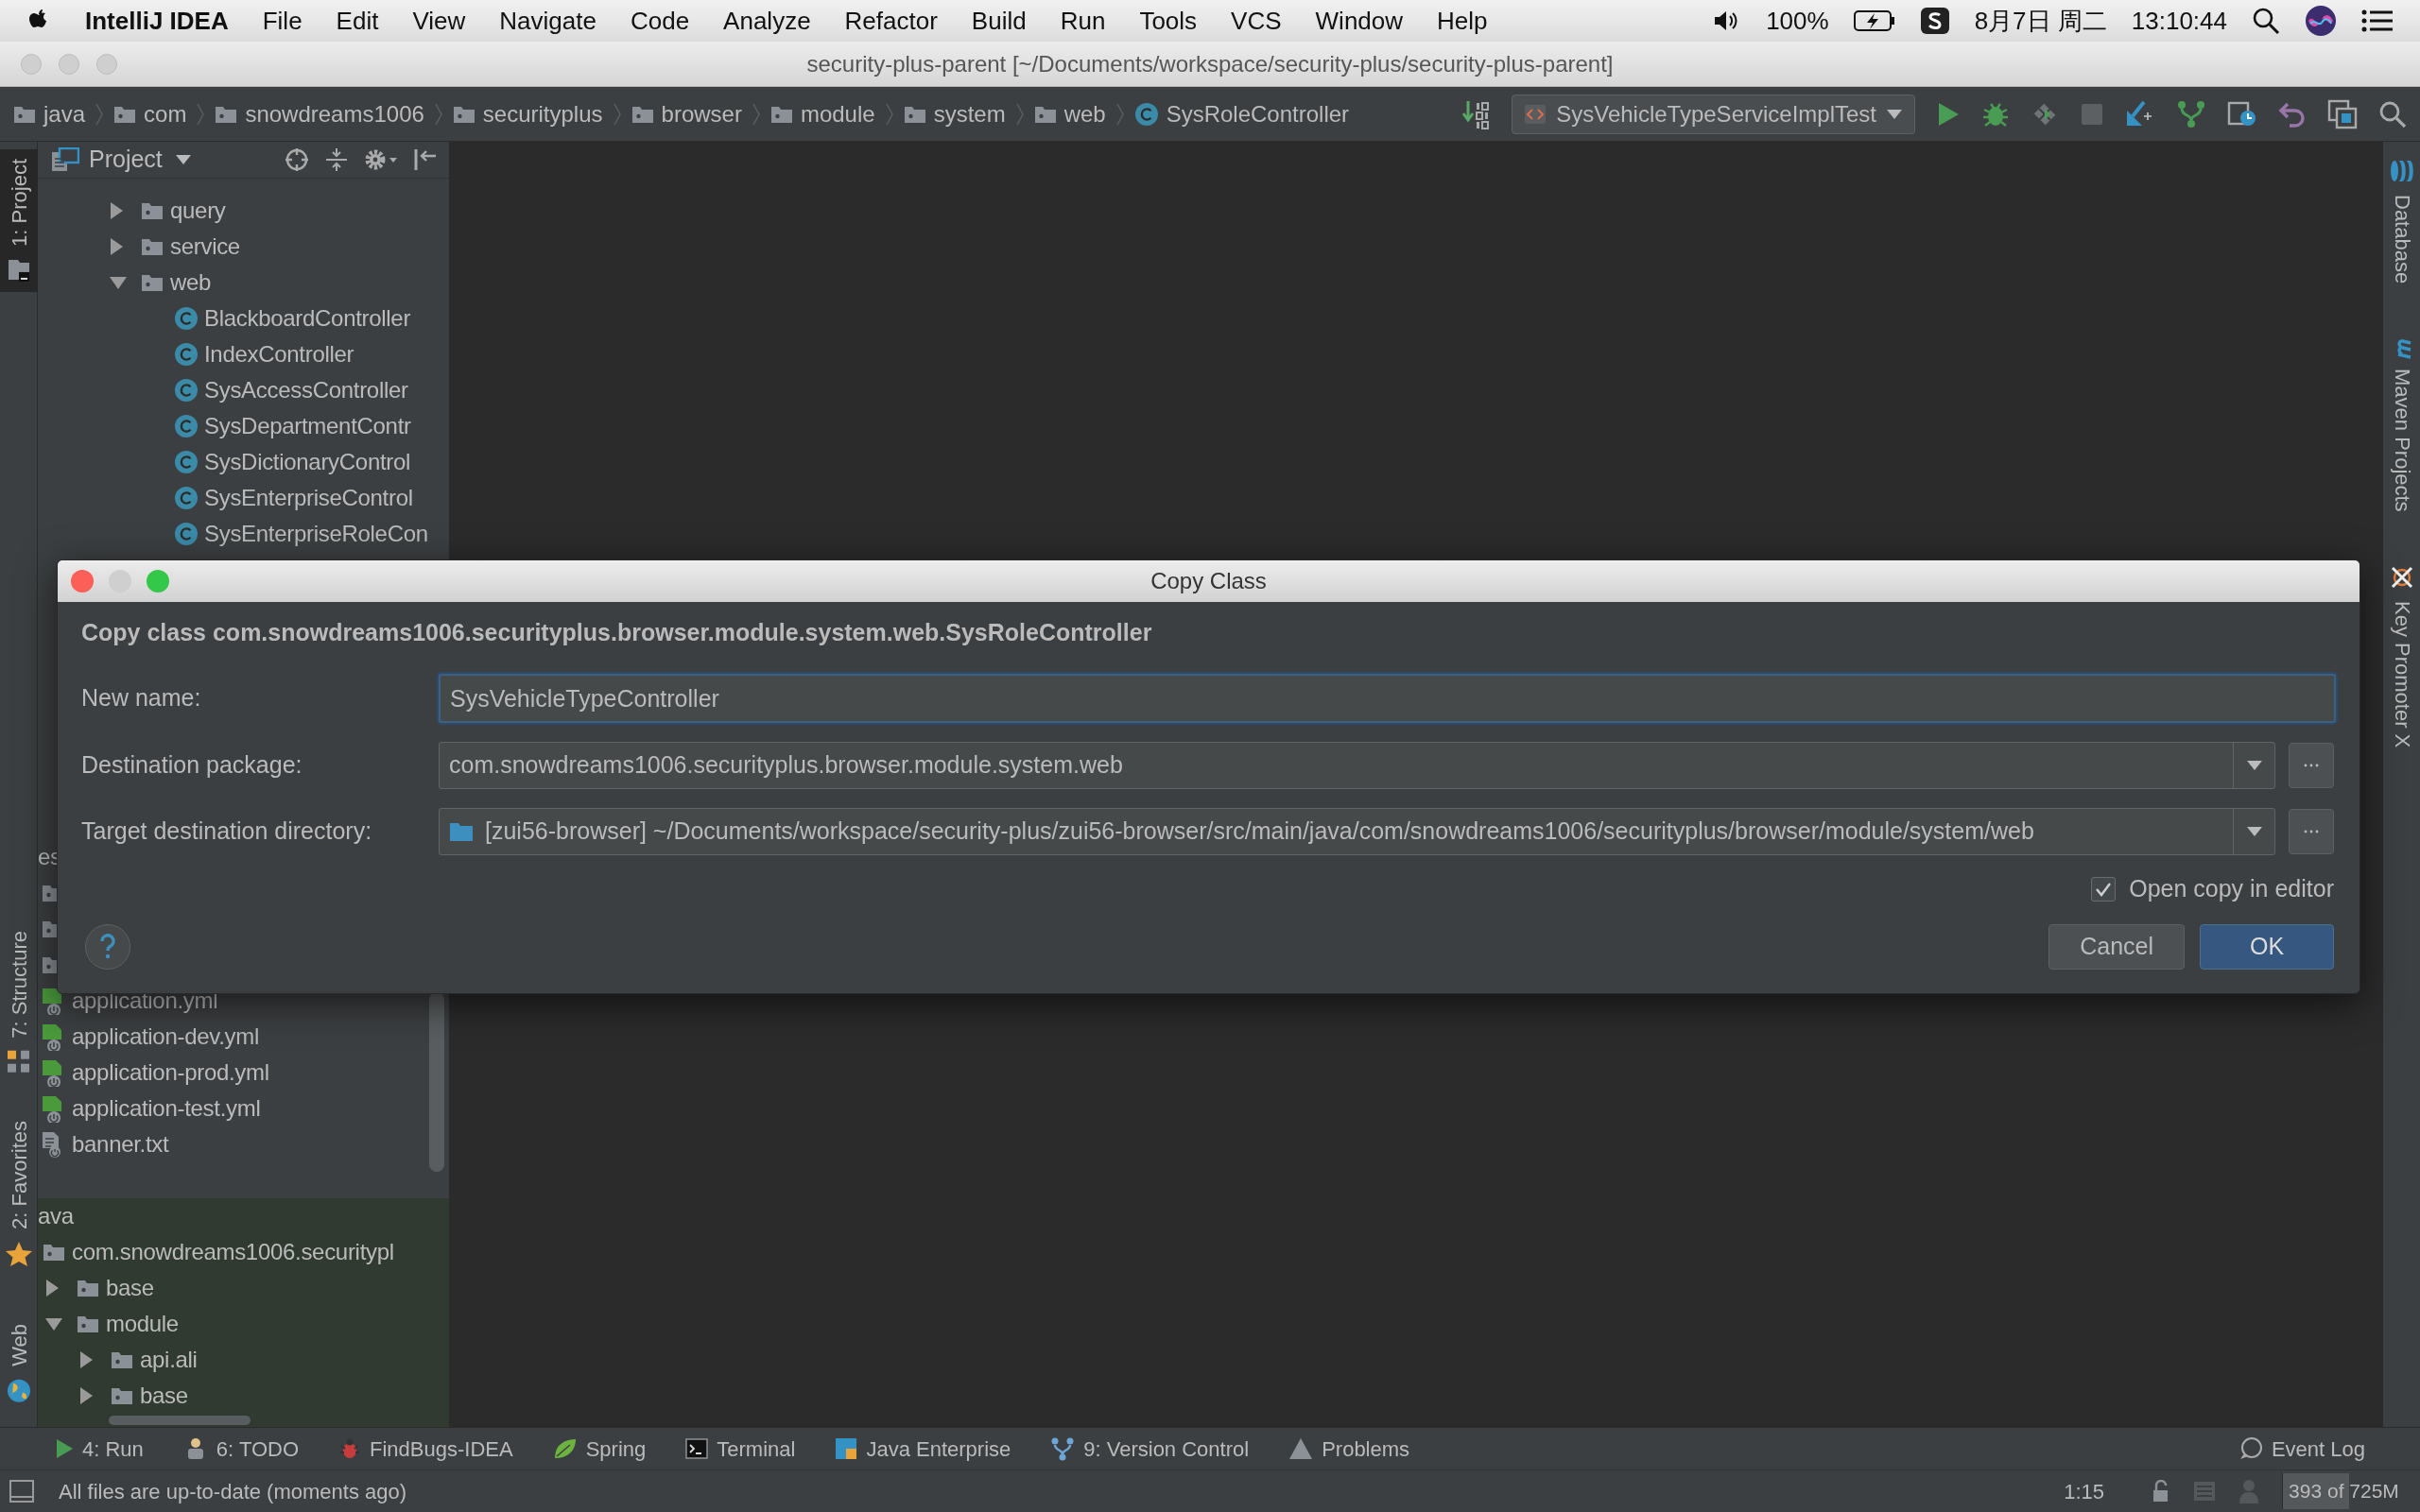  Describe the element at coordinates (2191, 113) in the screenshot. I see `commit-icon` at that location.